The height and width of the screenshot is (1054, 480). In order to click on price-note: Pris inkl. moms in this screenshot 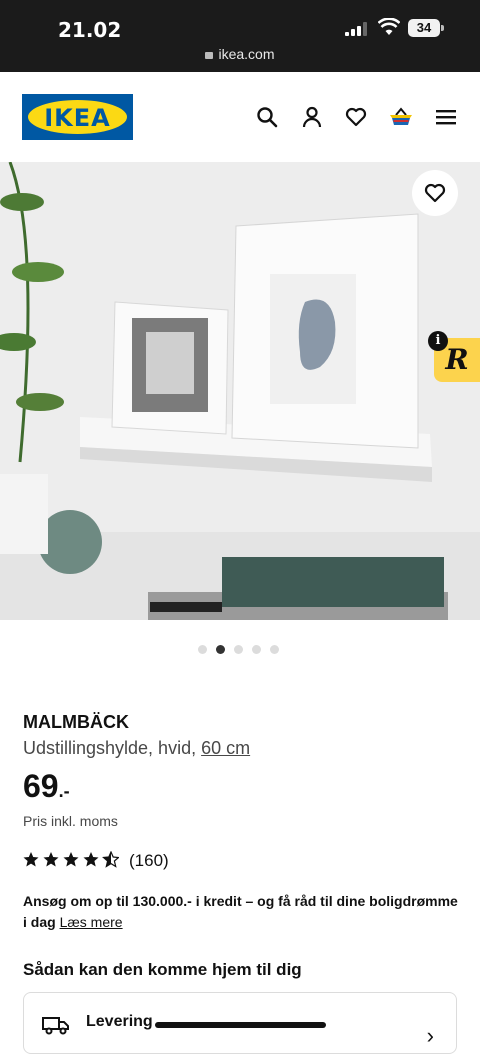, I will do `click(70, 821)`.